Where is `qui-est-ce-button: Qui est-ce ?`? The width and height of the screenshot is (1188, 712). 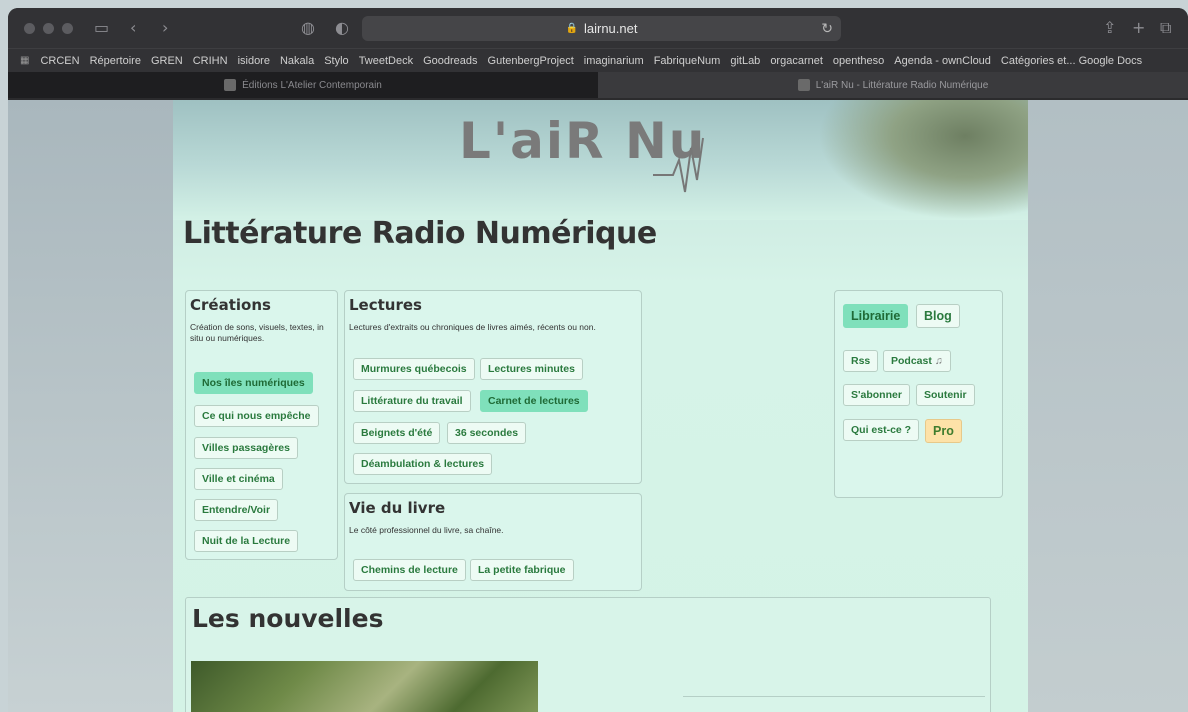 qui-est-ce-button: Qui est-ce ? is located at coordinates (881, 430).